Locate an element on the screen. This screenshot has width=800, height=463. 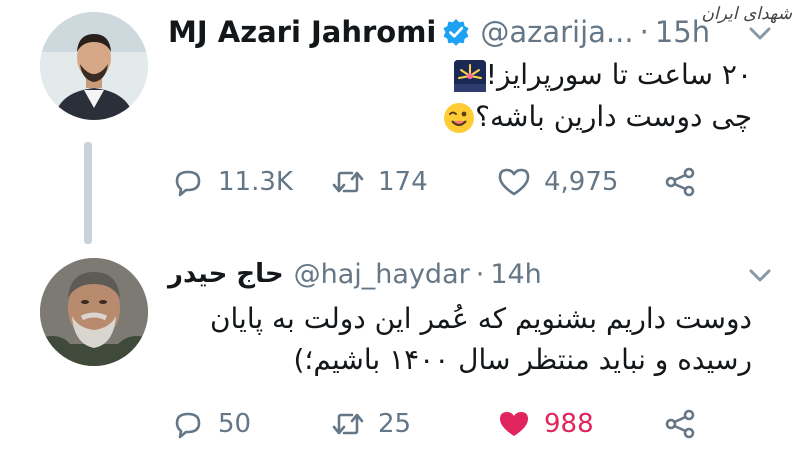
handle: @haj_haydar is located at coordinates (382, 274).